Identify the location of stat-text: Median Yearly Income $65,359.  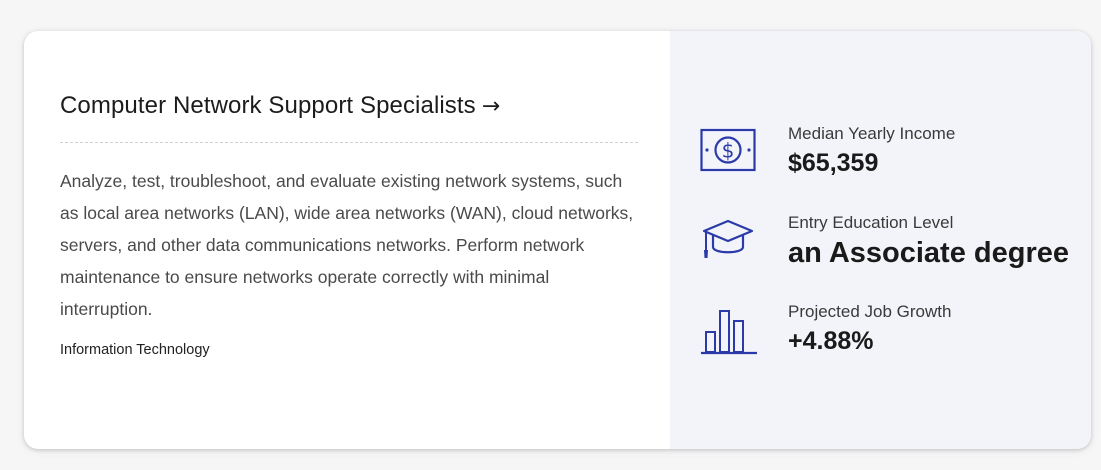
(871, 151).